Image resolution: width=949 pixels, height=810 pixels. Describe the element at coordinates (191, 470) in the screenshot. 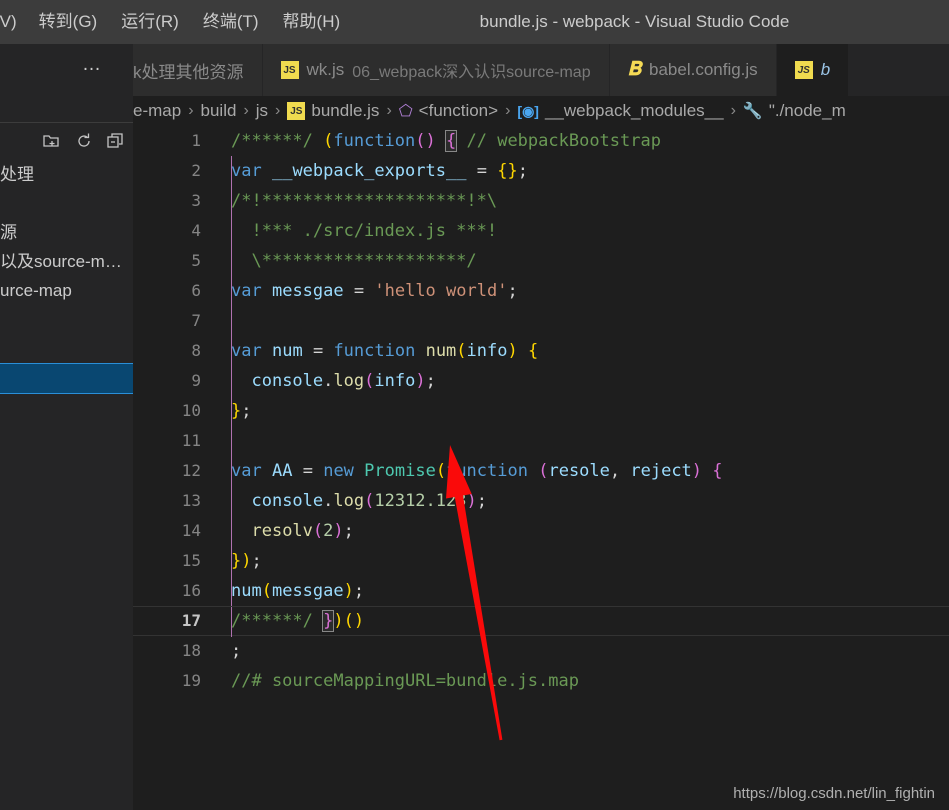

I see `line-number: 12` at that location.